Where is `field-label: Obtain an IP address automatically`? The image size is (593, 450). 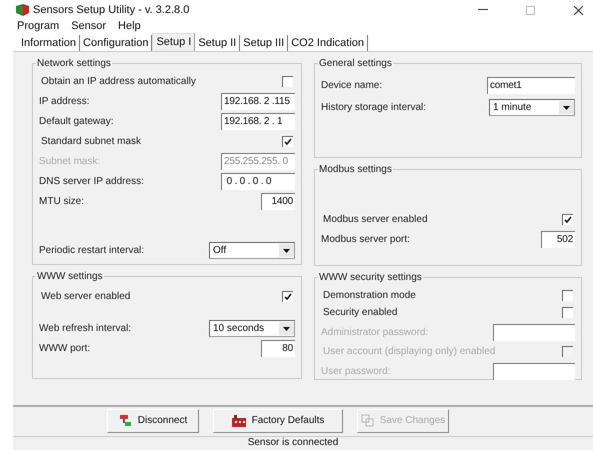 field-label: Obtain an IP address automatically is located at coordinates (118, 81).